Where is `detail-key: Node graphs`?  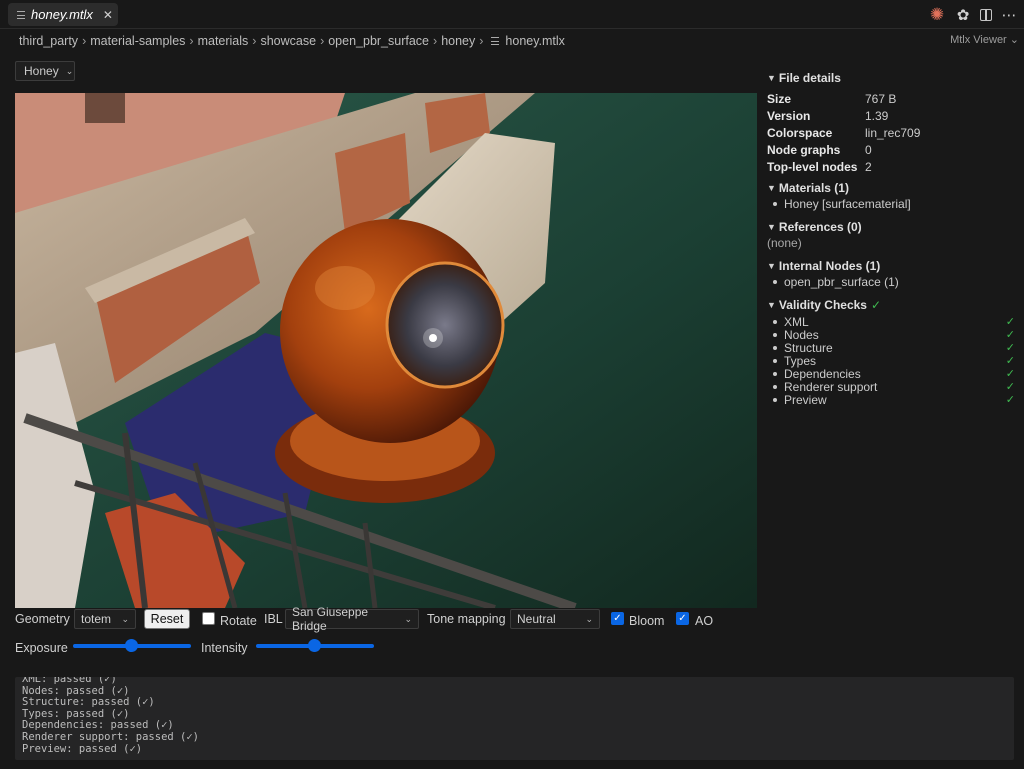 detail-key: Node graphs is located at coordinates (804, 149).